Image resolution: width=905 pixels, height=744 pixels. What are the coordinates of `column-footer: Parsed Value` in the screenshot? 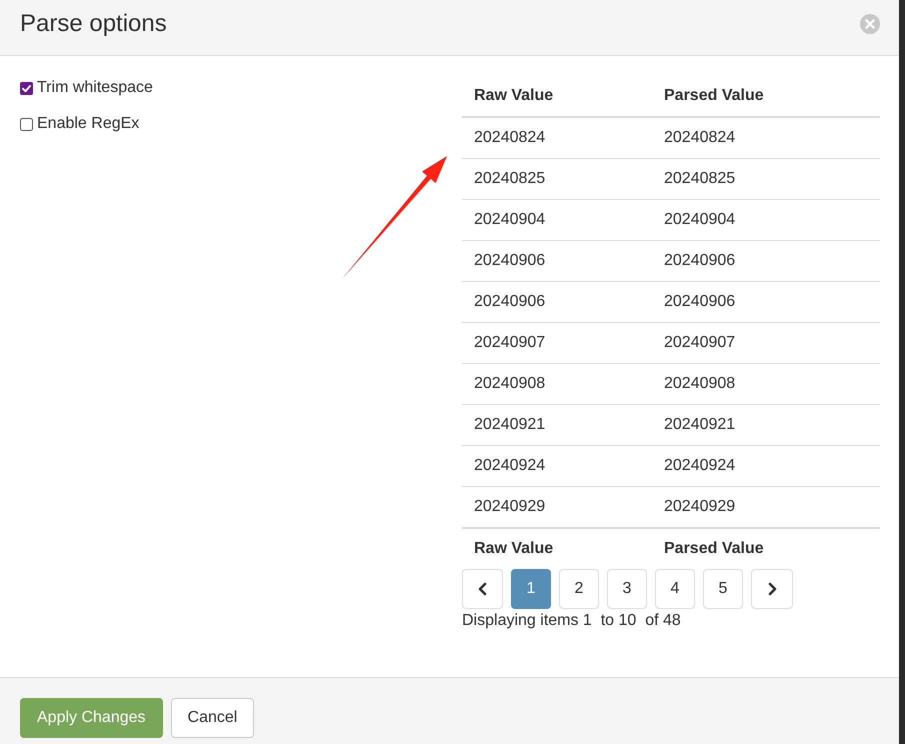 It's located at (766, 549).